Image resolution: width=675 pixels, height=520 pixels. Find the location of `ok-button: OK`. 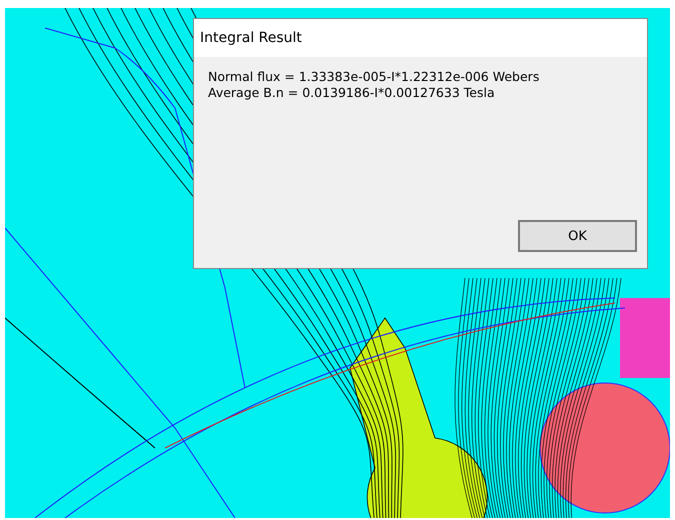

ok-button: OK is located at coordinates (577, 236).